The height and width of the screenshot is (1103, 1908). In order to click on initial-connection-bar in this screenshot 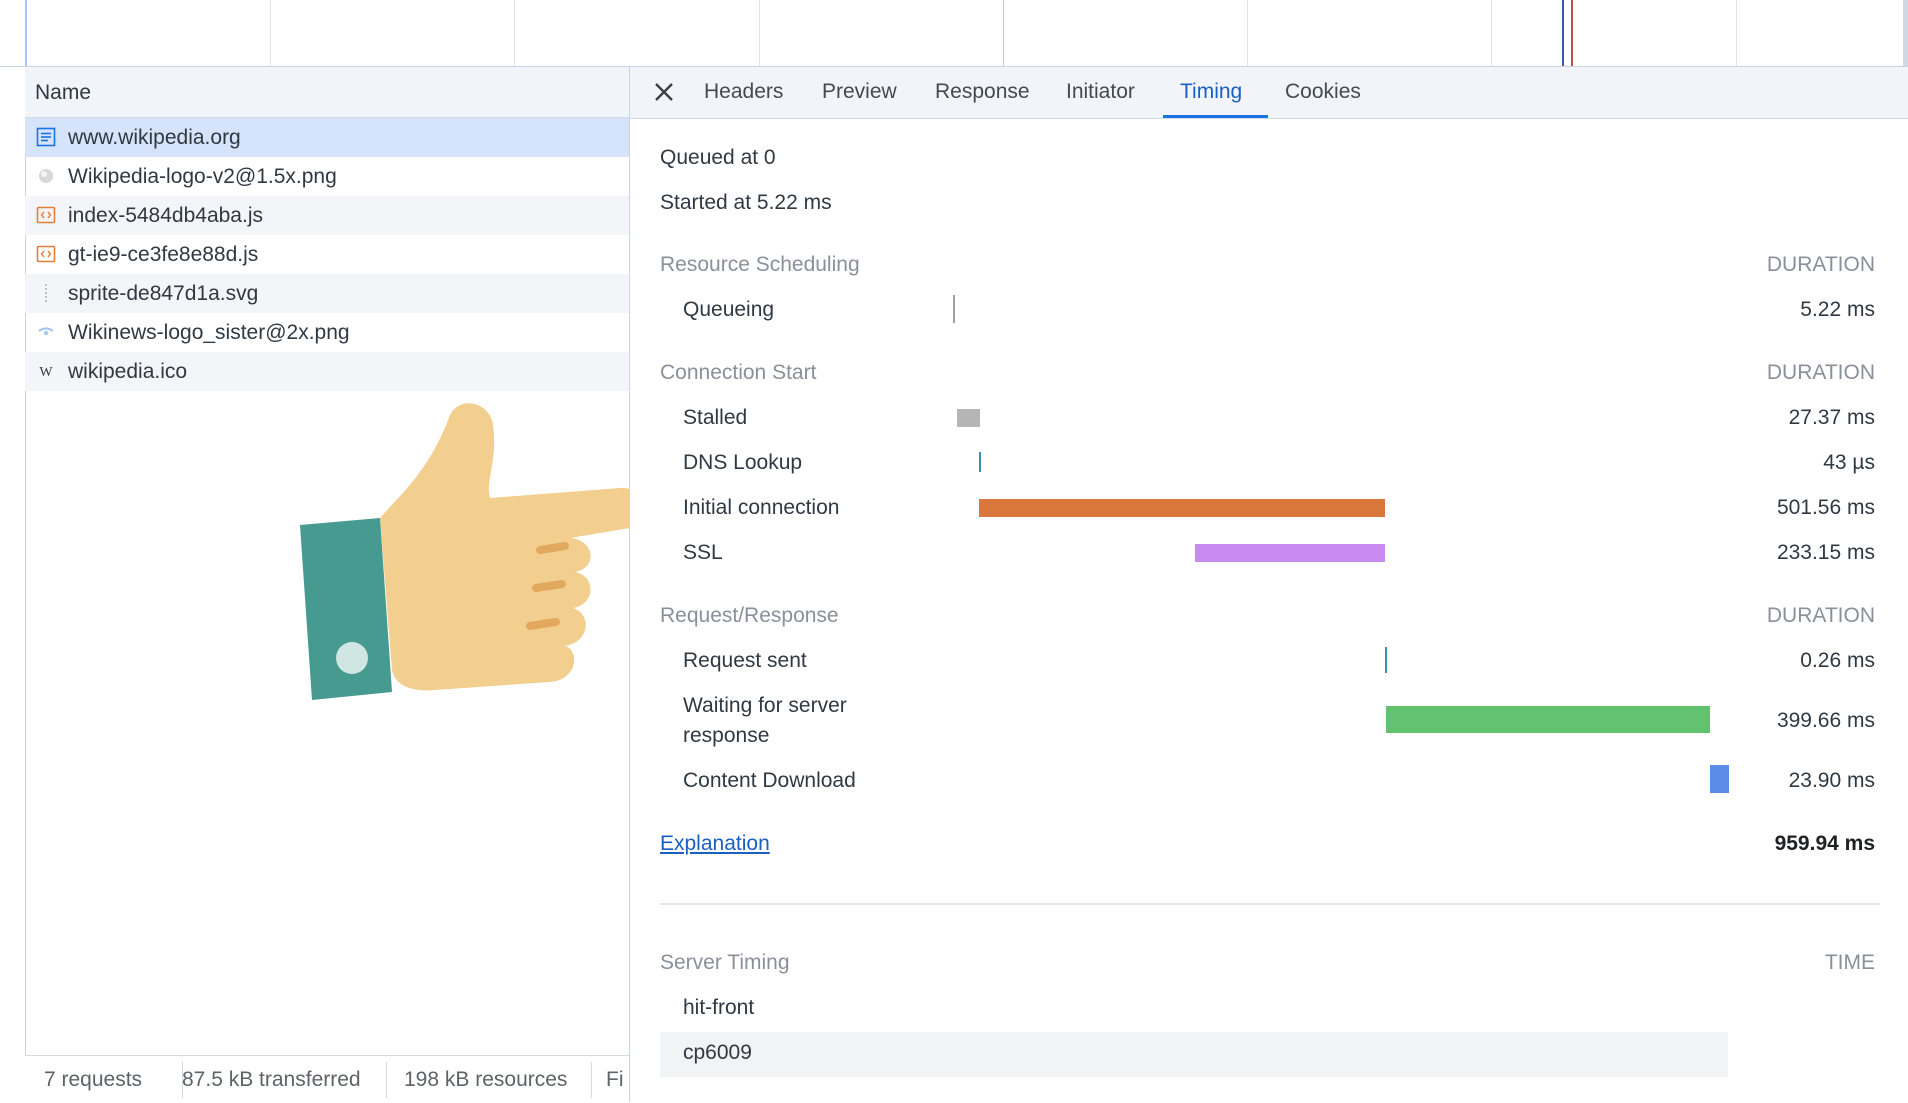, I will do `click(1182, 508)`.